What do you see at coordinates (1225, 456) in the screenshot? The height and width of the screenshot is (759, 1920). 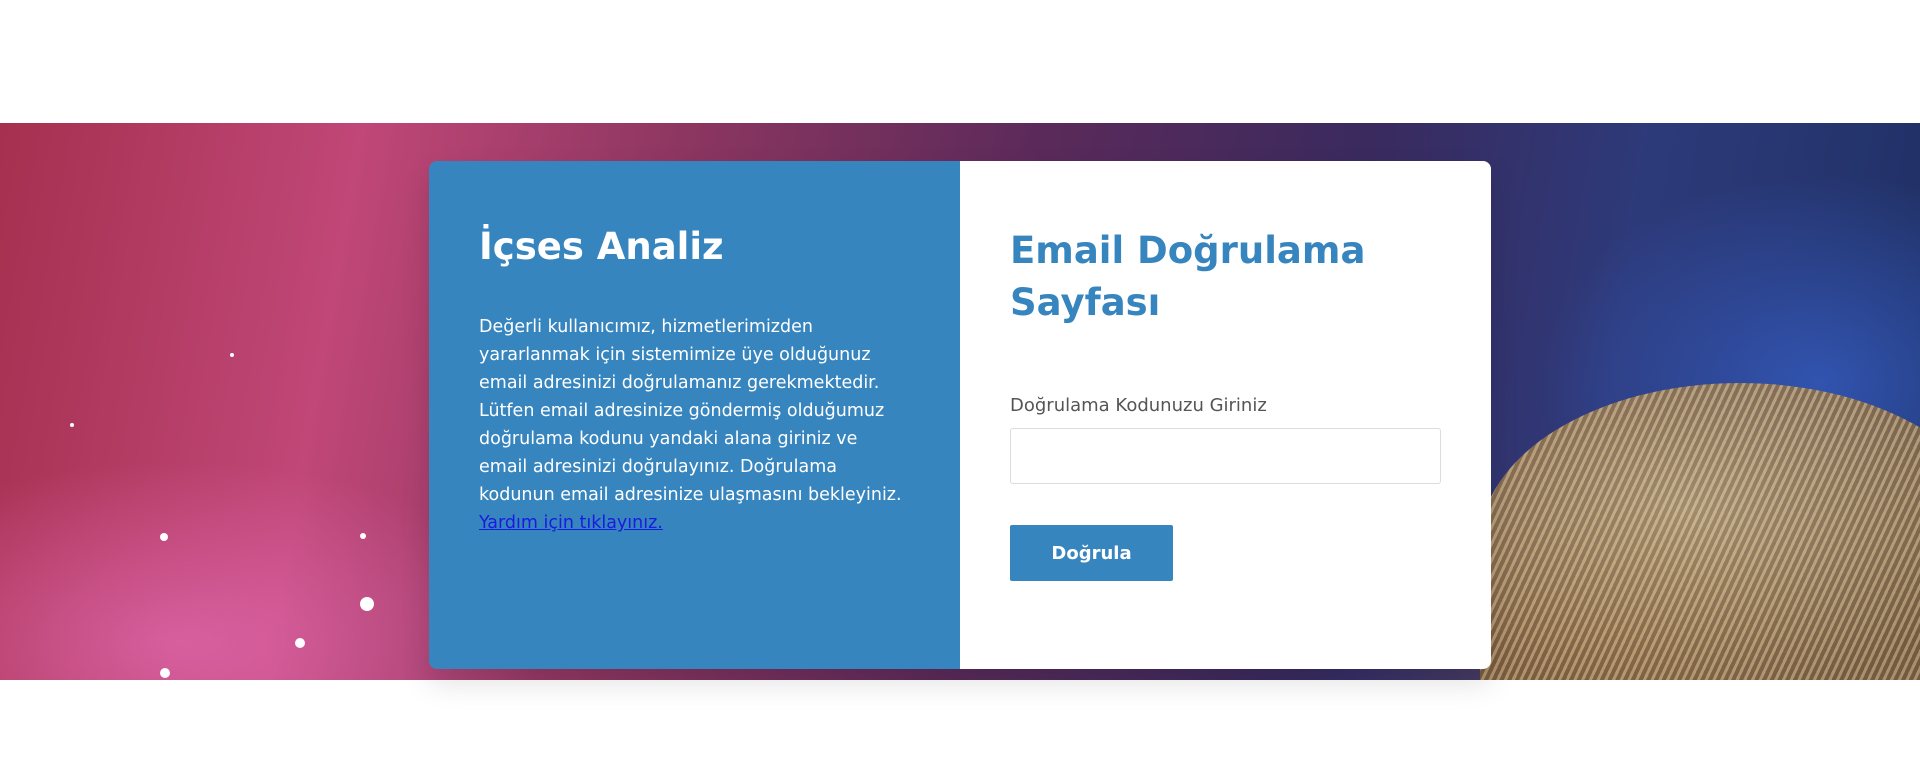 I see `code-input` at bounding box center [1225, 456].